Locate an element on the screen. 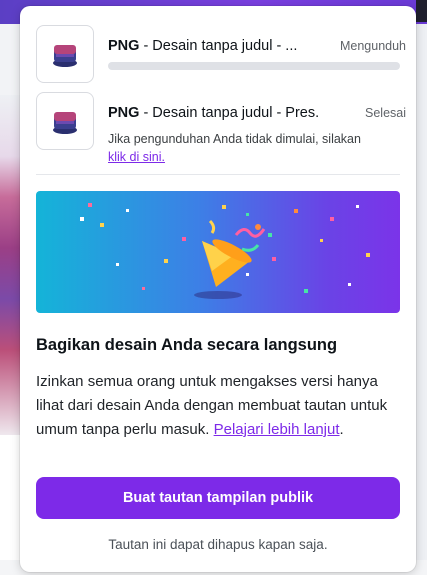 The height and width of the screenshot is (575, 427). retry-download-link: klik di sini. is located at coordinates (136, 157).